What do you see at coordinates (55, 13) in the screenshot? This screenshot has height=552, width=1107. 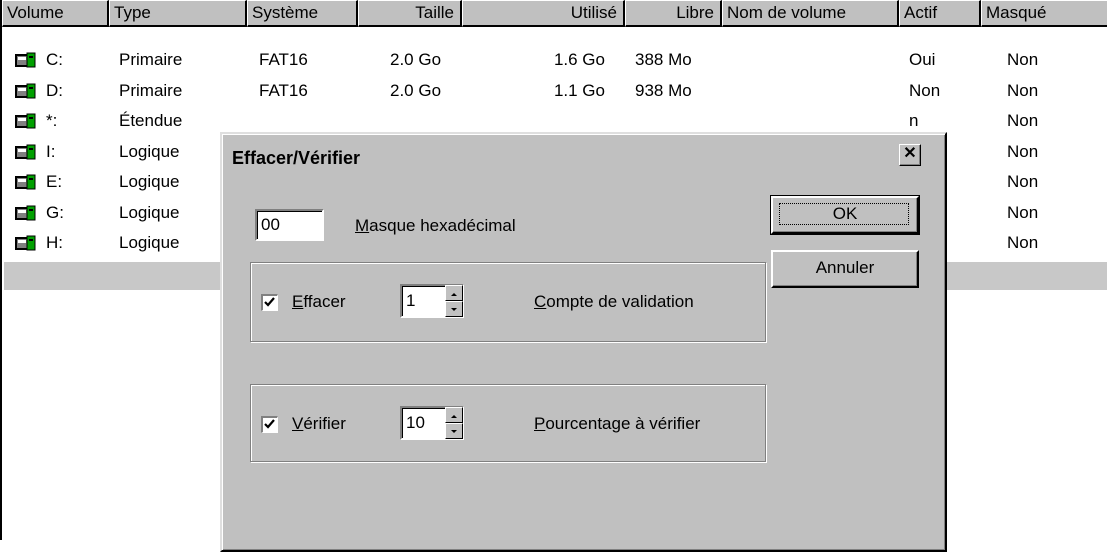 I see `column-header-volume: Volume` at bounding box center [55, 13].